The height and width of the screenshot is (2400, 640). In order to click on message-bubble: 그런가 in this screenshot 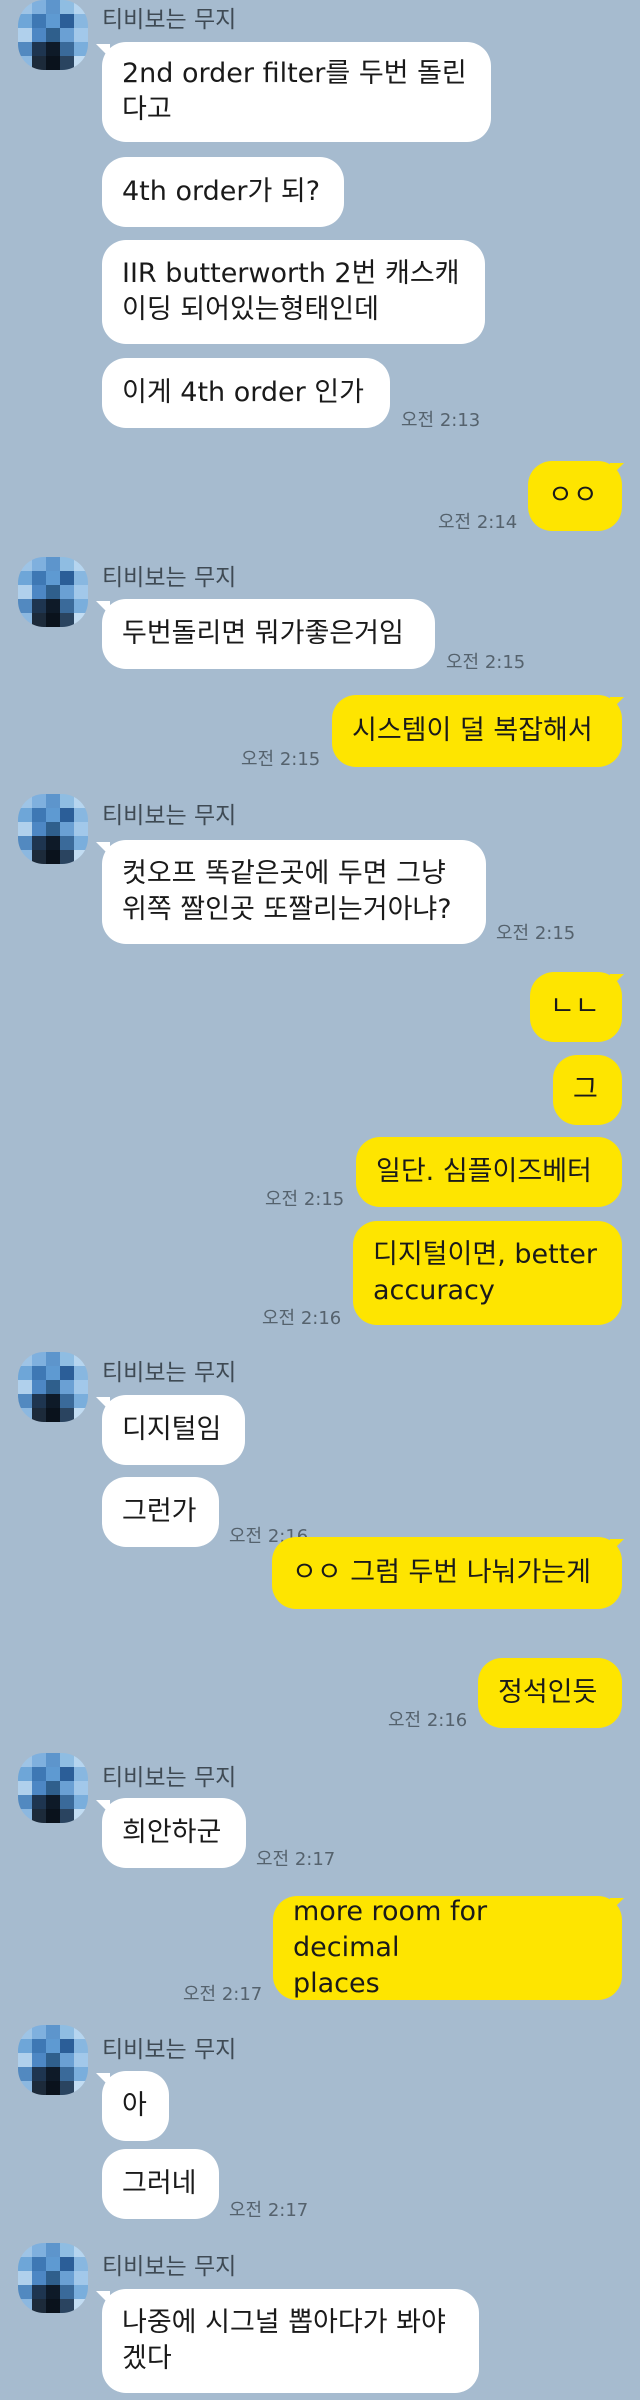, I will do `click(160, 1512)`.